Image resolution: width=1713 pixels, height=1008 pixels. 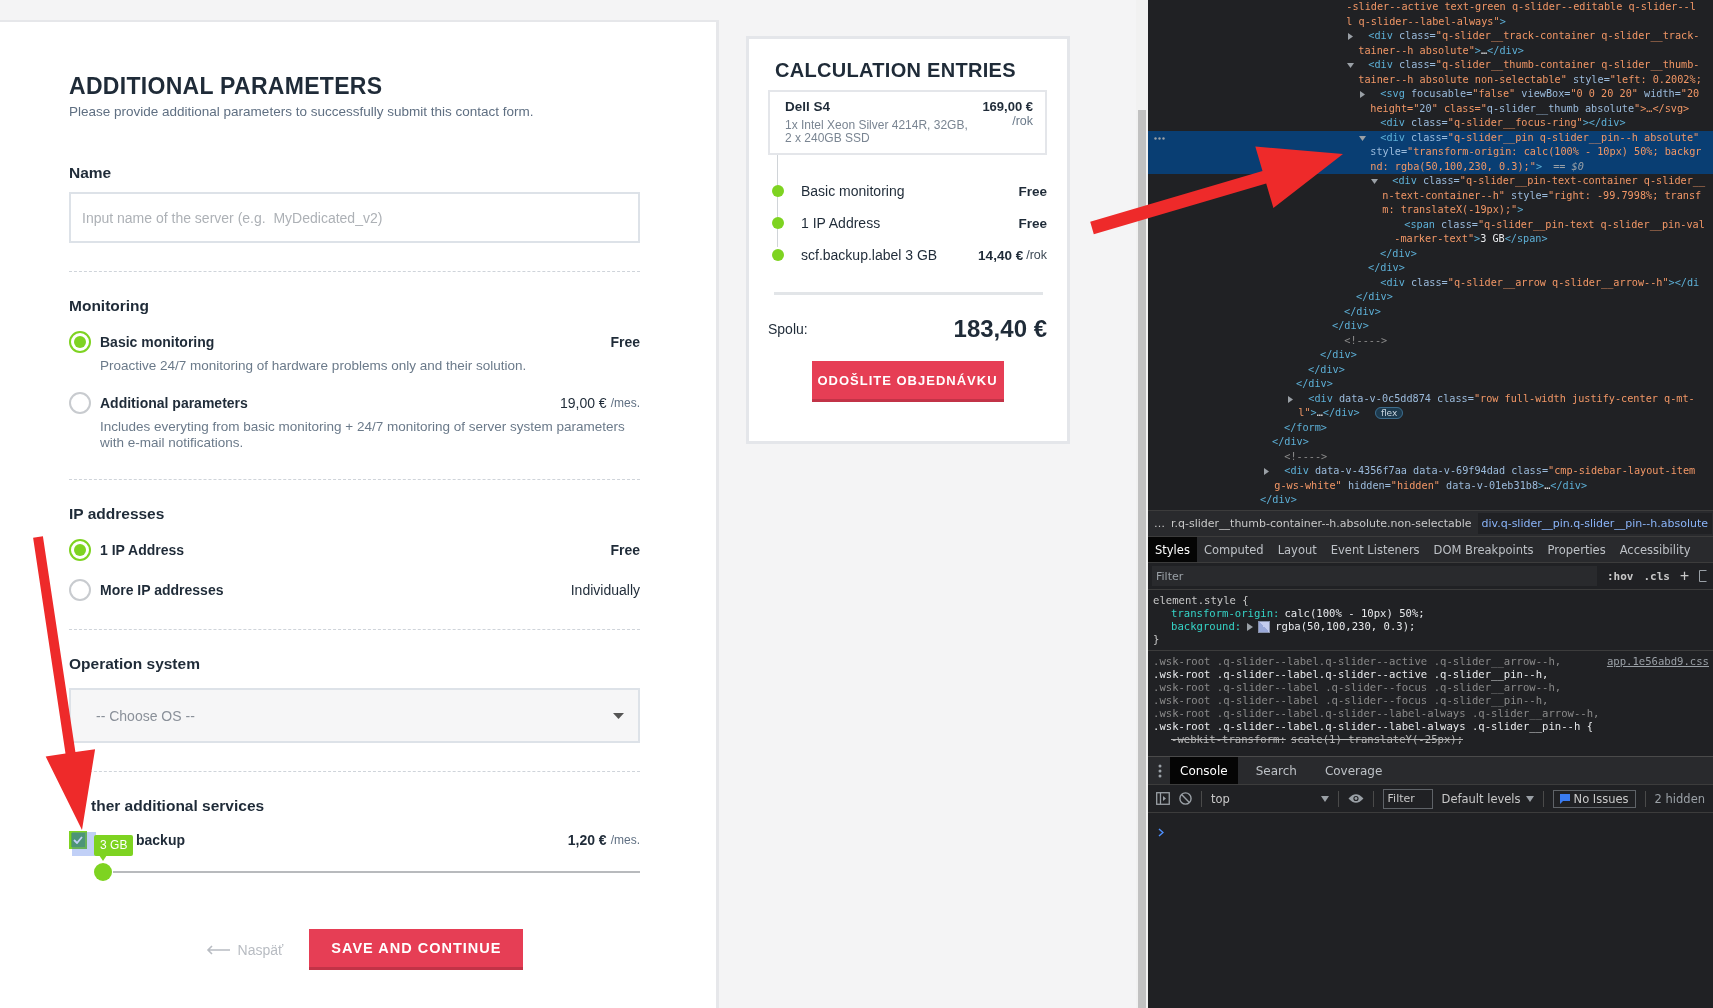 What do you see at coordinates (1355, 798) in the screenshot?
I see `eye-icon` at bounding box center [1355, 798].